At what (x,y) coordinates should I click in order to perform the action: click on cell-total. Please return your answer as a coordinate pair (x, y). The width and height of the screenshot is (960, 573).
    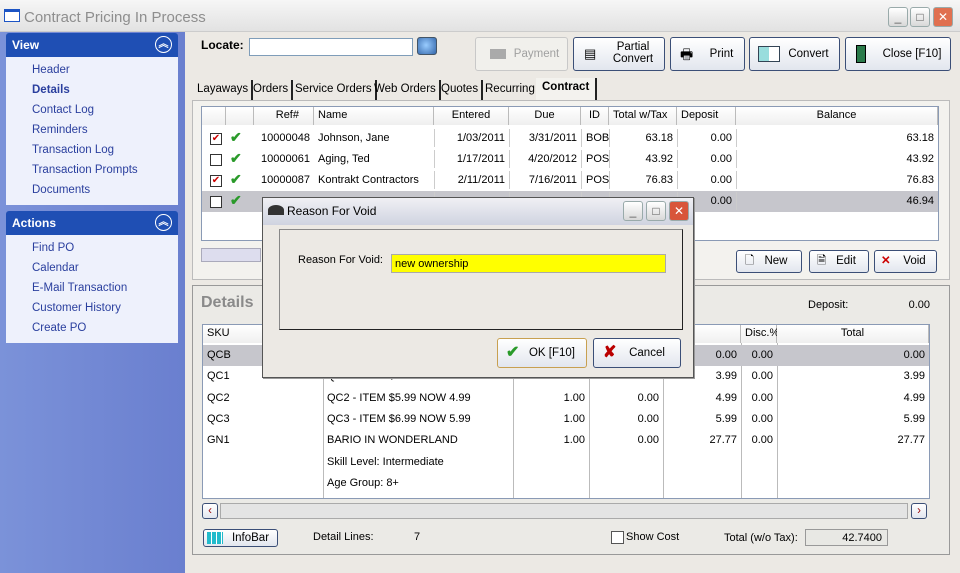
    Looking at the image, I should click on (853, 477).